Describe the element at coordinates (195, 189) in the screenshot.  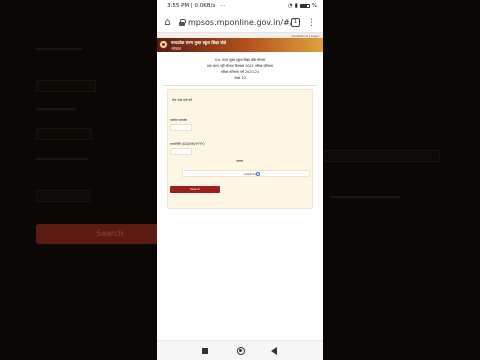
I see `search-button: Search` at that location.